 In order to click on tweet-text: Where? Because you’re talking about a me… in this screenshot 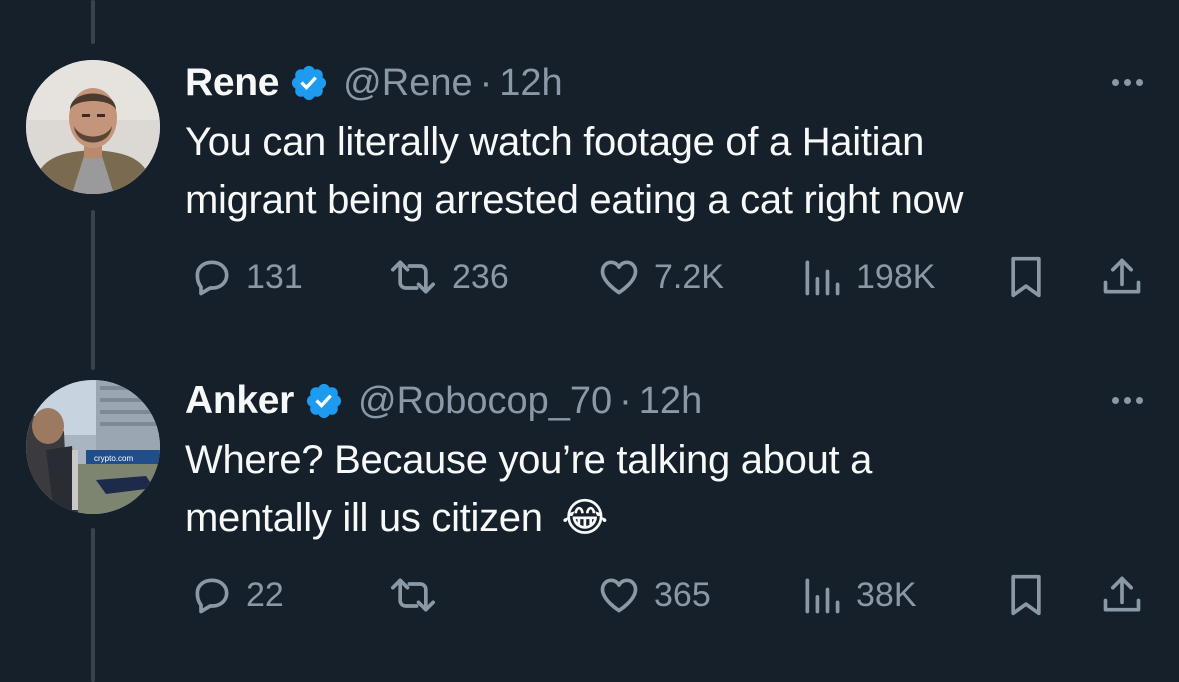, I will do `click(665, 489)`.